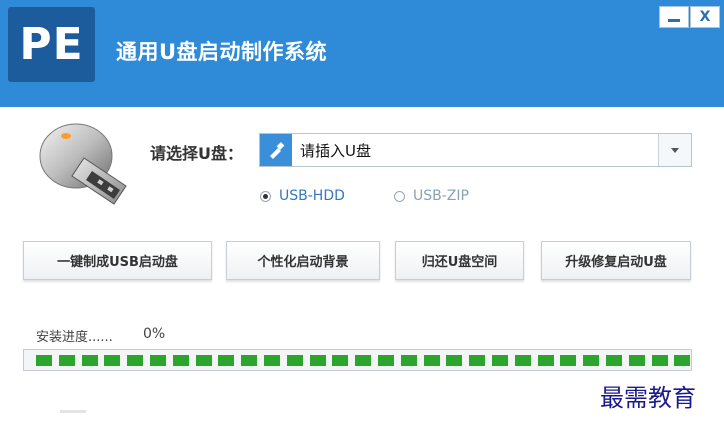 The image size is (724, 425). I want to click on watermark: 最需教育, so click(648, 398).